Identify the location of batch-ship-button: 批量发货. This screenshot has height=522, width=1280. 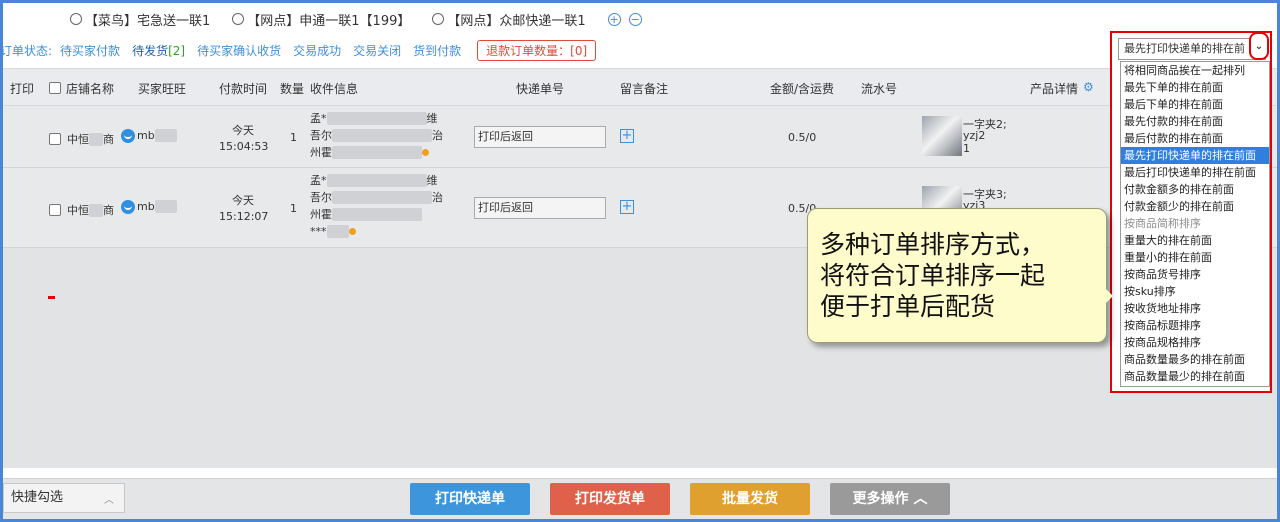
(750, 499).